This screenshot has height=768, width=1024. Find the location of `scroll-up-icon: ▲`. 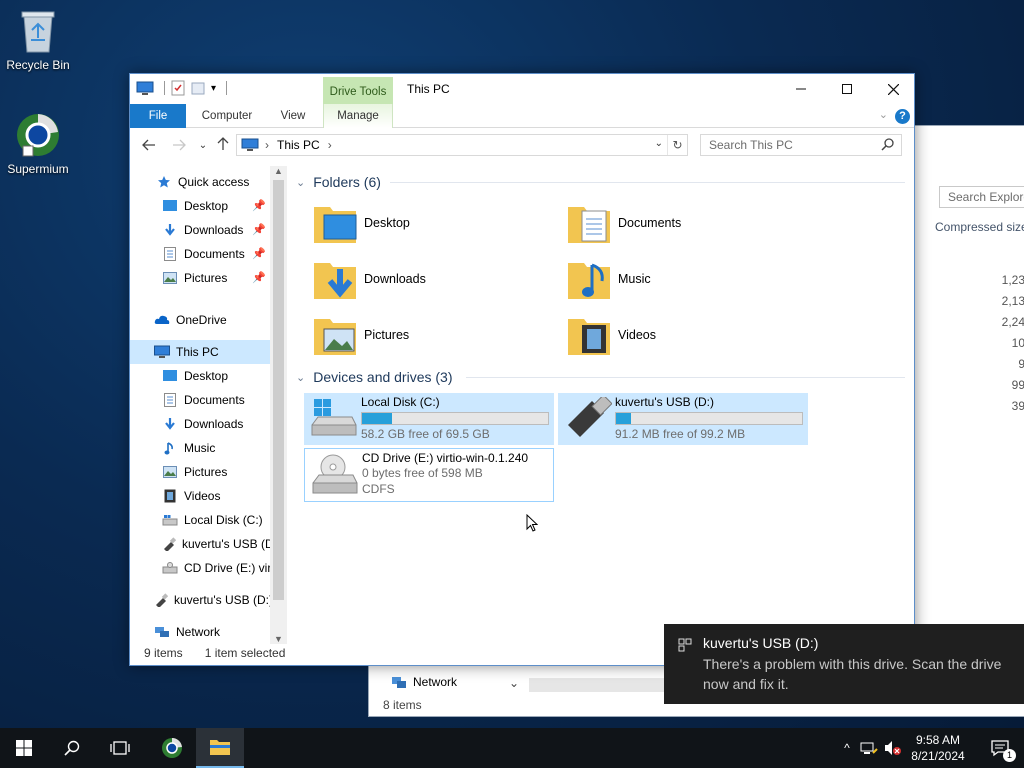

scroll-up-icon: ▲ is located at coordinates (278, 171).